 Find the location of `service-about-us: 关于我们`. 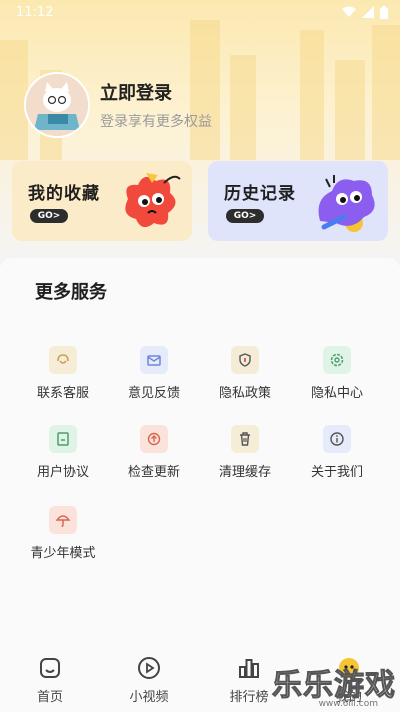

service-about-us: 关于我们 is located at coordinates (337, 452).